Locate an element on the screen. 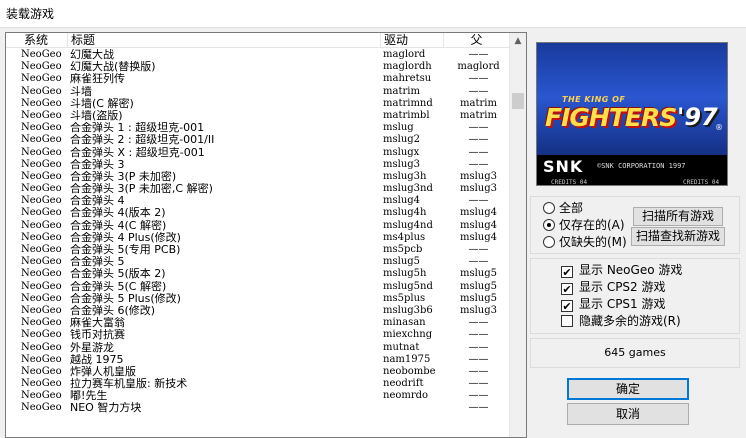 This screenshot has width=746, height=438. table-row: NeoGeo 合金弹头 1 : 超级坦克-001 mslug —— is located at coordinates (258, 128).